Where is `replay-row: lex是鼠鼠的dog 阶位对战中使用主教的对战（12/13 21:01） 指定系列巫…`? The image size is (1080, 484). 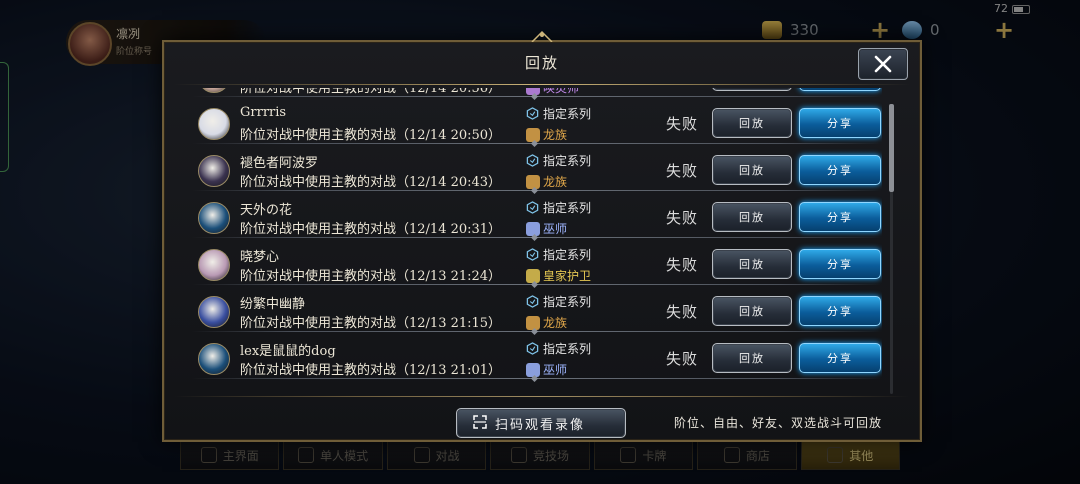
replay-row: lex是鼠鼠的dog 阶位对战中使用主教的对战（12/13 21:01） 指定系列巫… is located at coordinates (537, 358).